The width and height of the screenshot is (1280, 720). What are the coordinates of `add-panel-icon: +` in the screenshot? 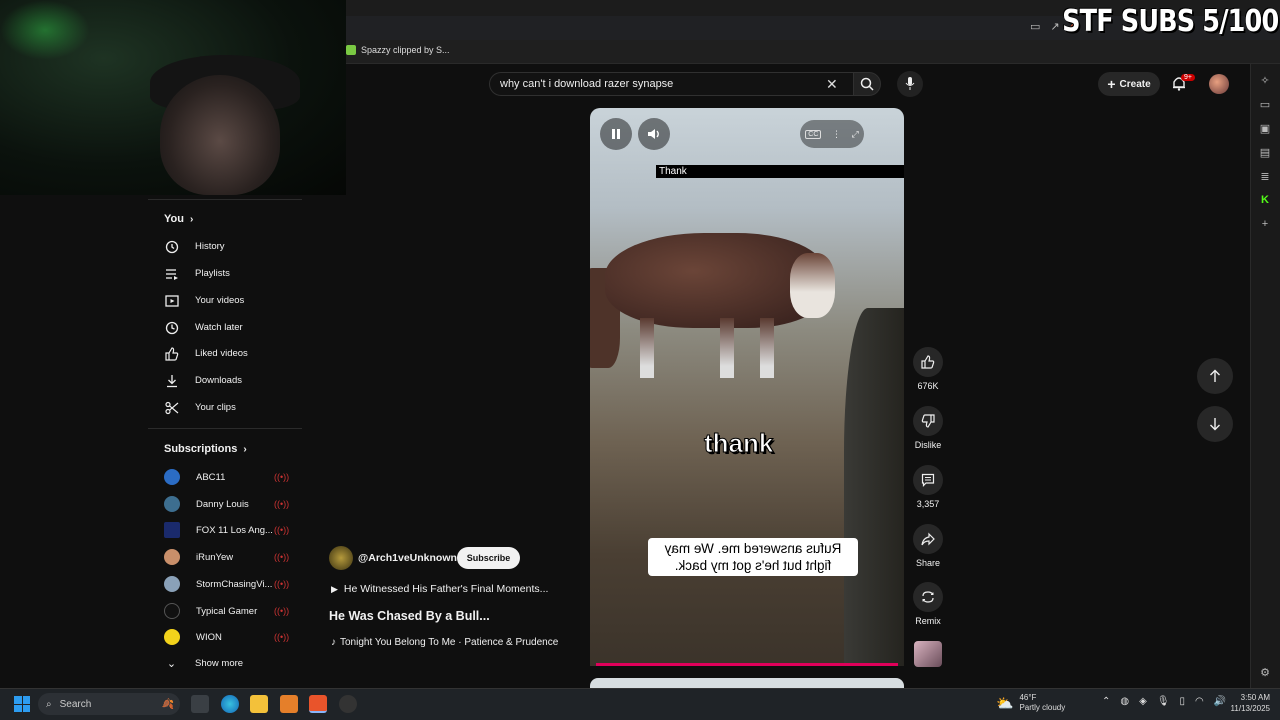 It's located at (1265, 225).